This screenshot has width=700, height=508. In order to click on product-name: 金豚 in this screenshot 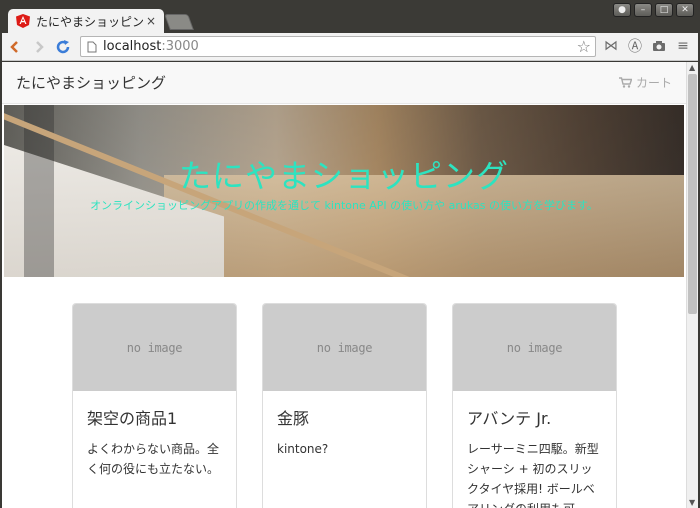, I will do `click(293, 418)`.